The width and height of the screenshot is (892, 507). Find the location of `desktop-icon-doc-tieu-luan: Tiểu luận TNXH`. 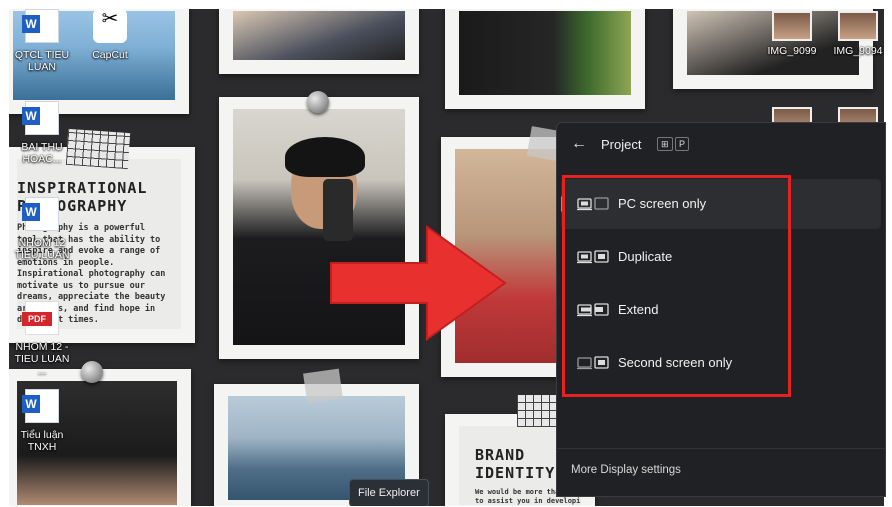

desktop-icon-doc-tieu-luan: Tiểu luận TNXH is located at coordinates (42, 421).